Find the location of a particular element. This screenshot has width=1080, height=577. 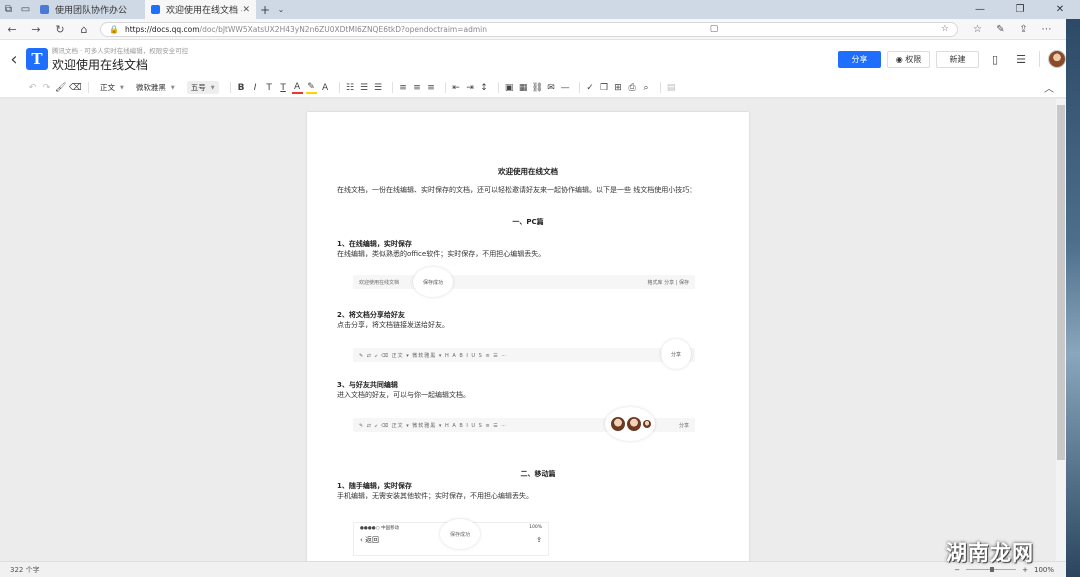

indent-increase-icon: ⇥ is located at coordinates (470, 88).